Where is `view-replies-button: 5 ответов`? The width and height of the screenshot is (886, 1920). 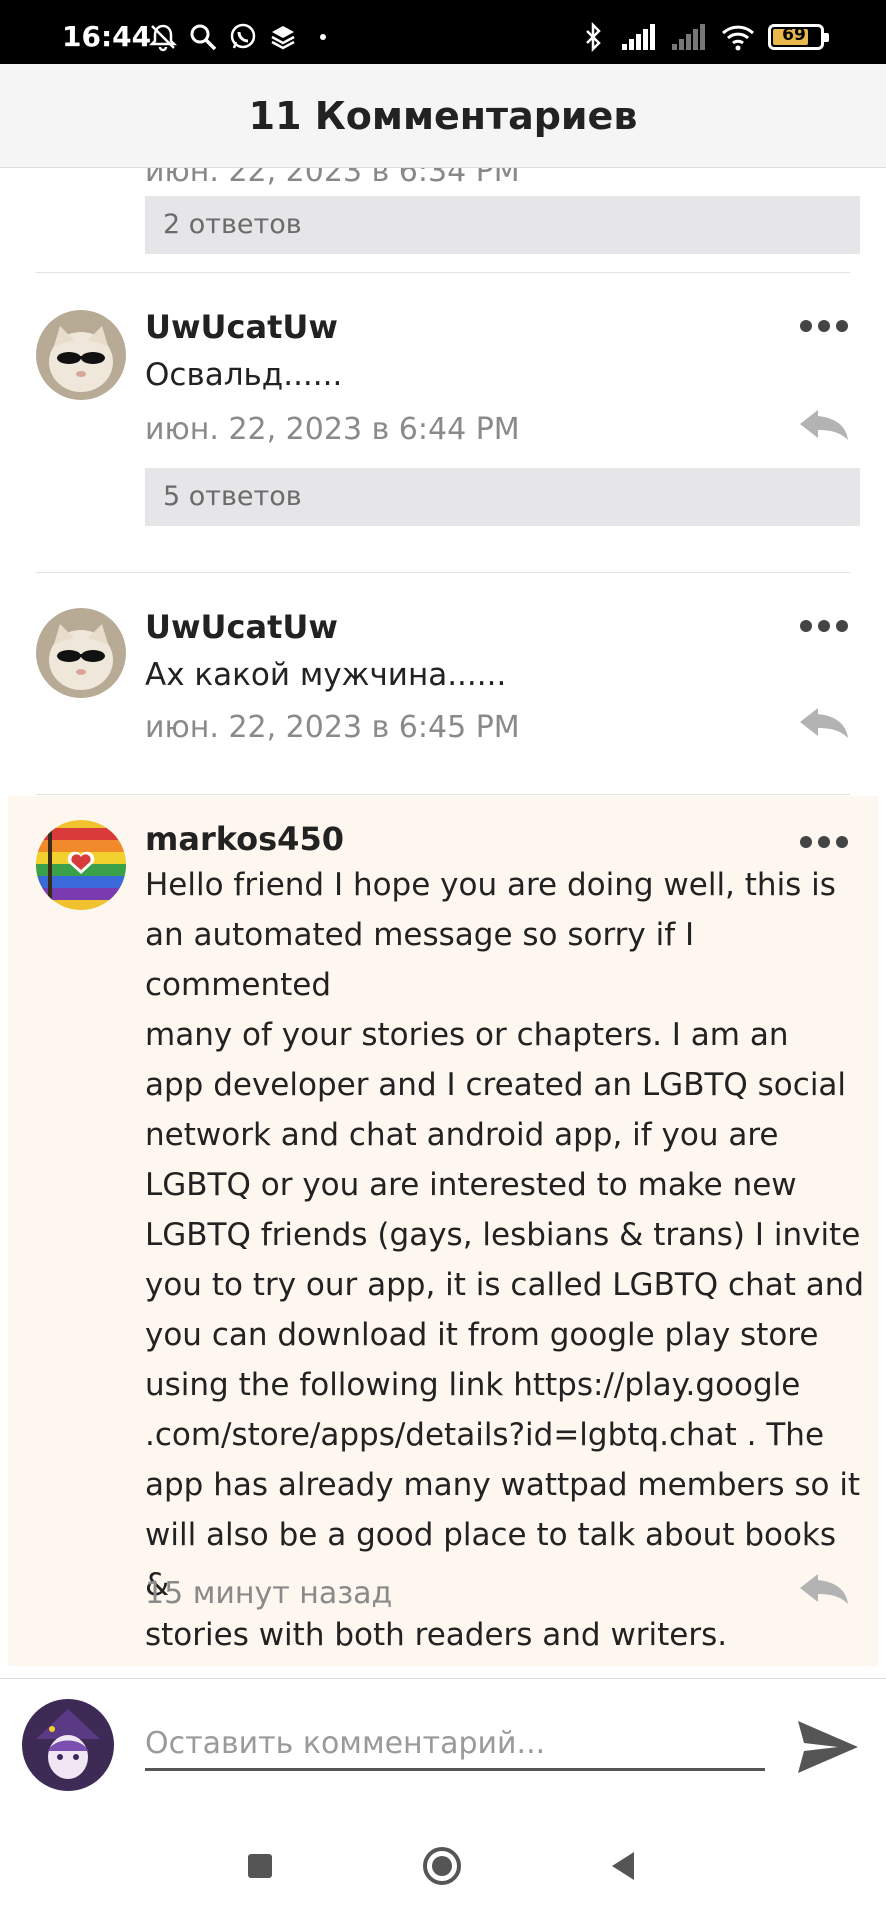
view-replies-button: 5 ответов is located at coordinates (502, 497).